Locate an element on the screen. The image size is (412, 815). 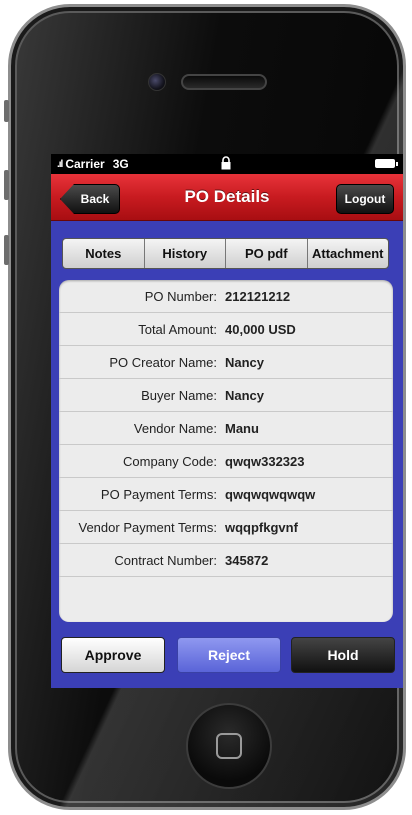
action-bar: Approve Reject Hold is located at coordinates (228, 655).